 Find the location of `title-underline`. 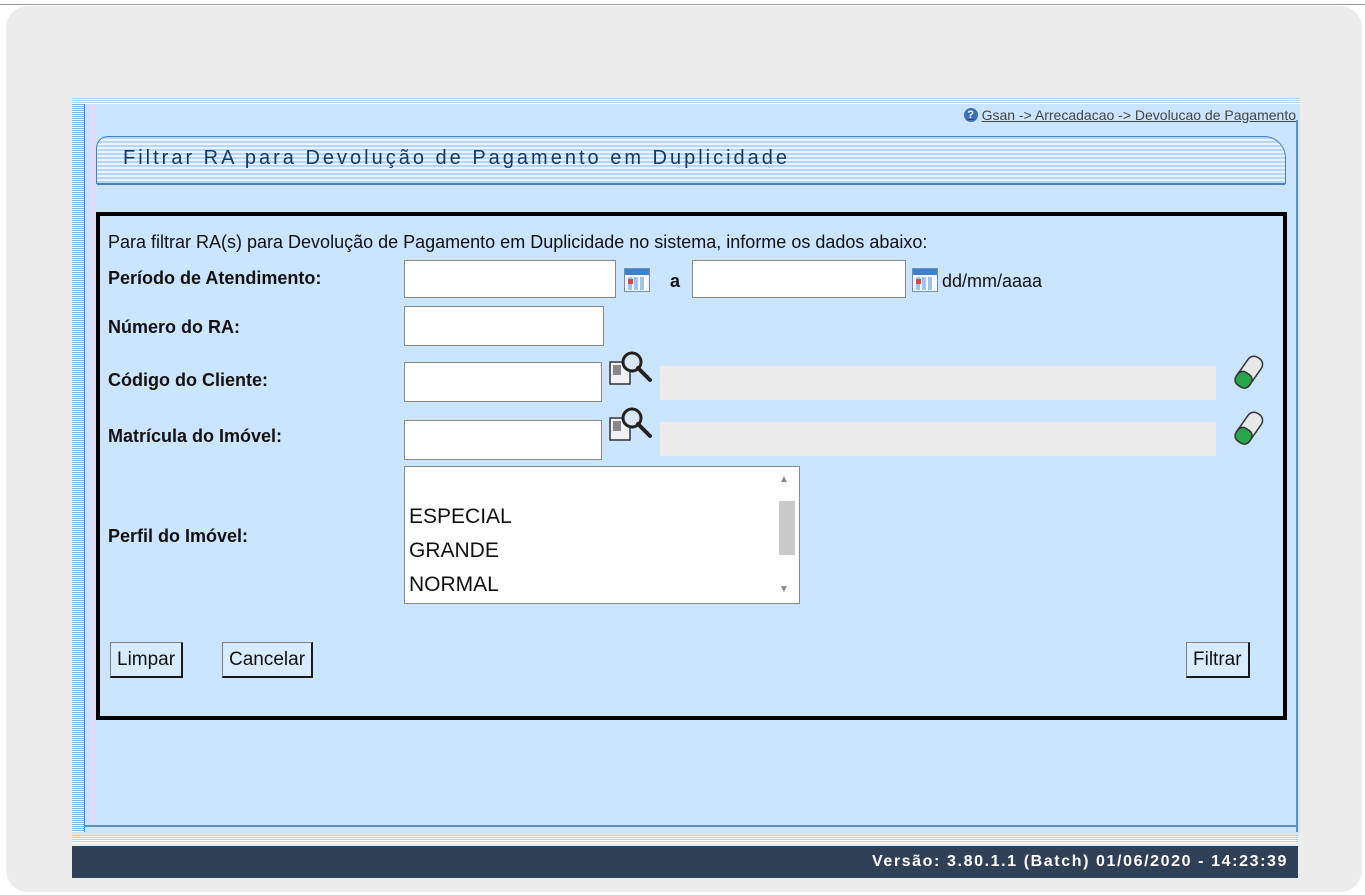

title-underline is located at coordinates (691, 184).